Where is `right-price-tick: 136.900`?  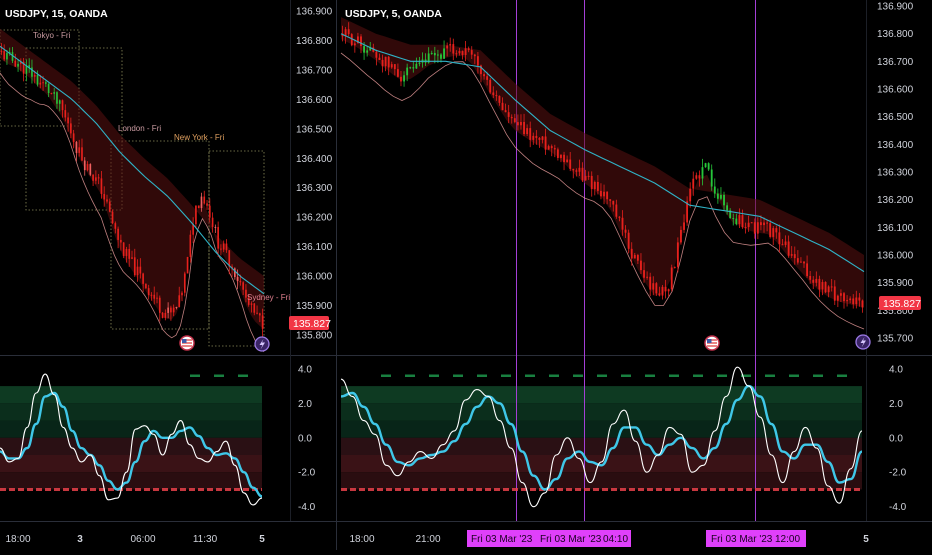 right-price-tick: 136.900 is located at coordinates (895, 7).